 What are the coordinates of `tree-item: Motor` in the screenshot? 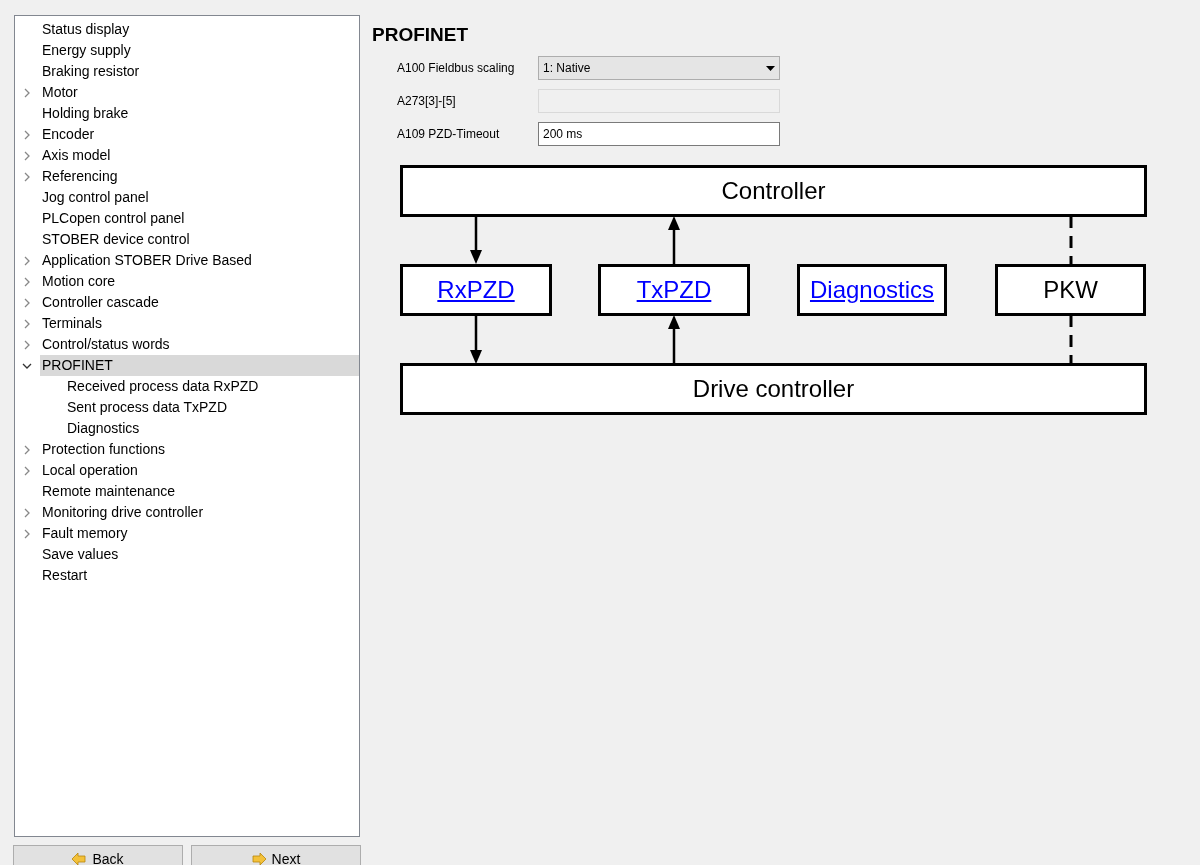 It's located at (199, 92).